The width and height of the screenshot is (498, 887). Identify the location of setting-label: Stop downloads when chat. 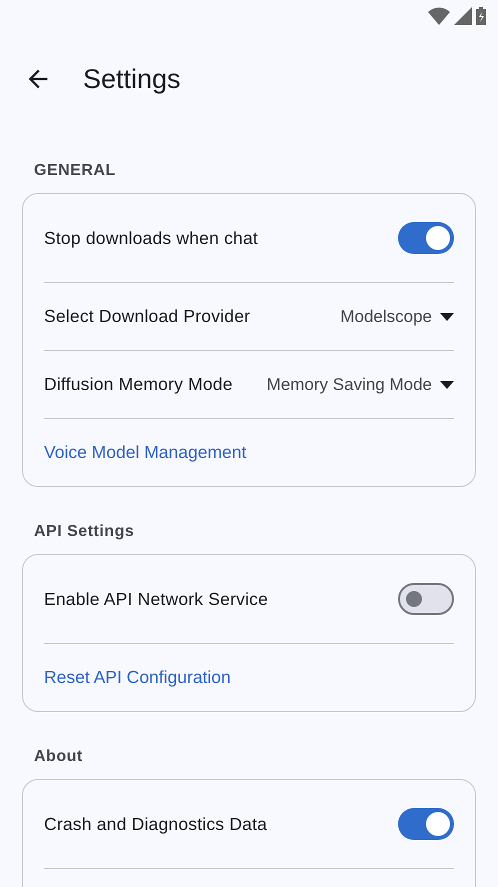
(151, 238).